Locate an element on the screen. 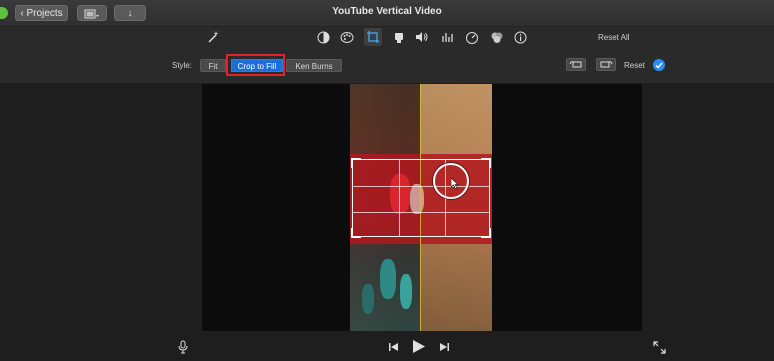  crop-icon is located at coordinates (373, 37).